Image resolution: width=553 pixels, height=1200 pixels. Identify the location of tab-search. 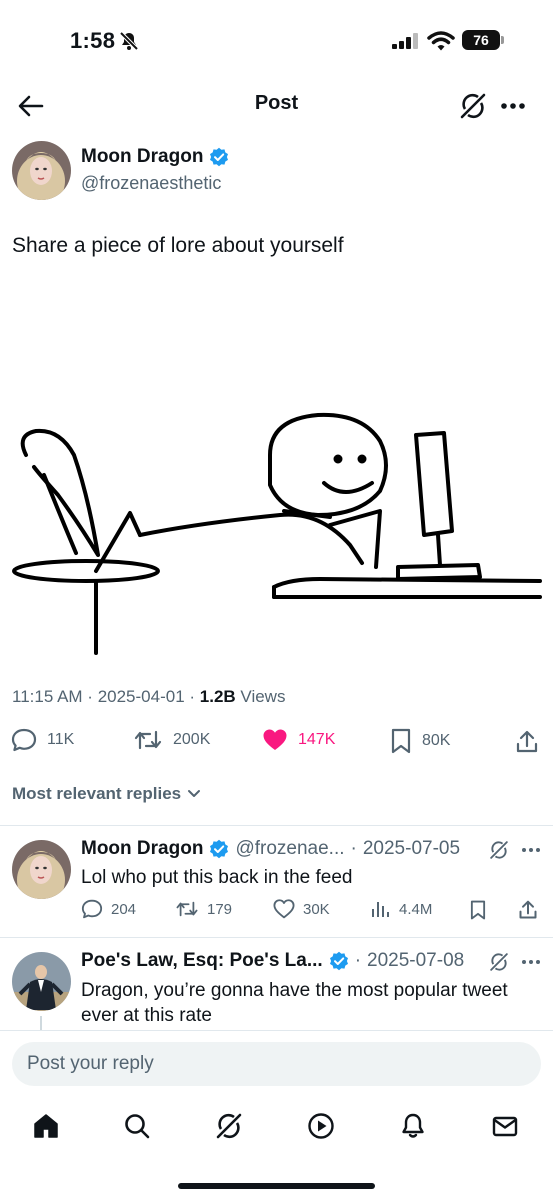
(137, 1126).